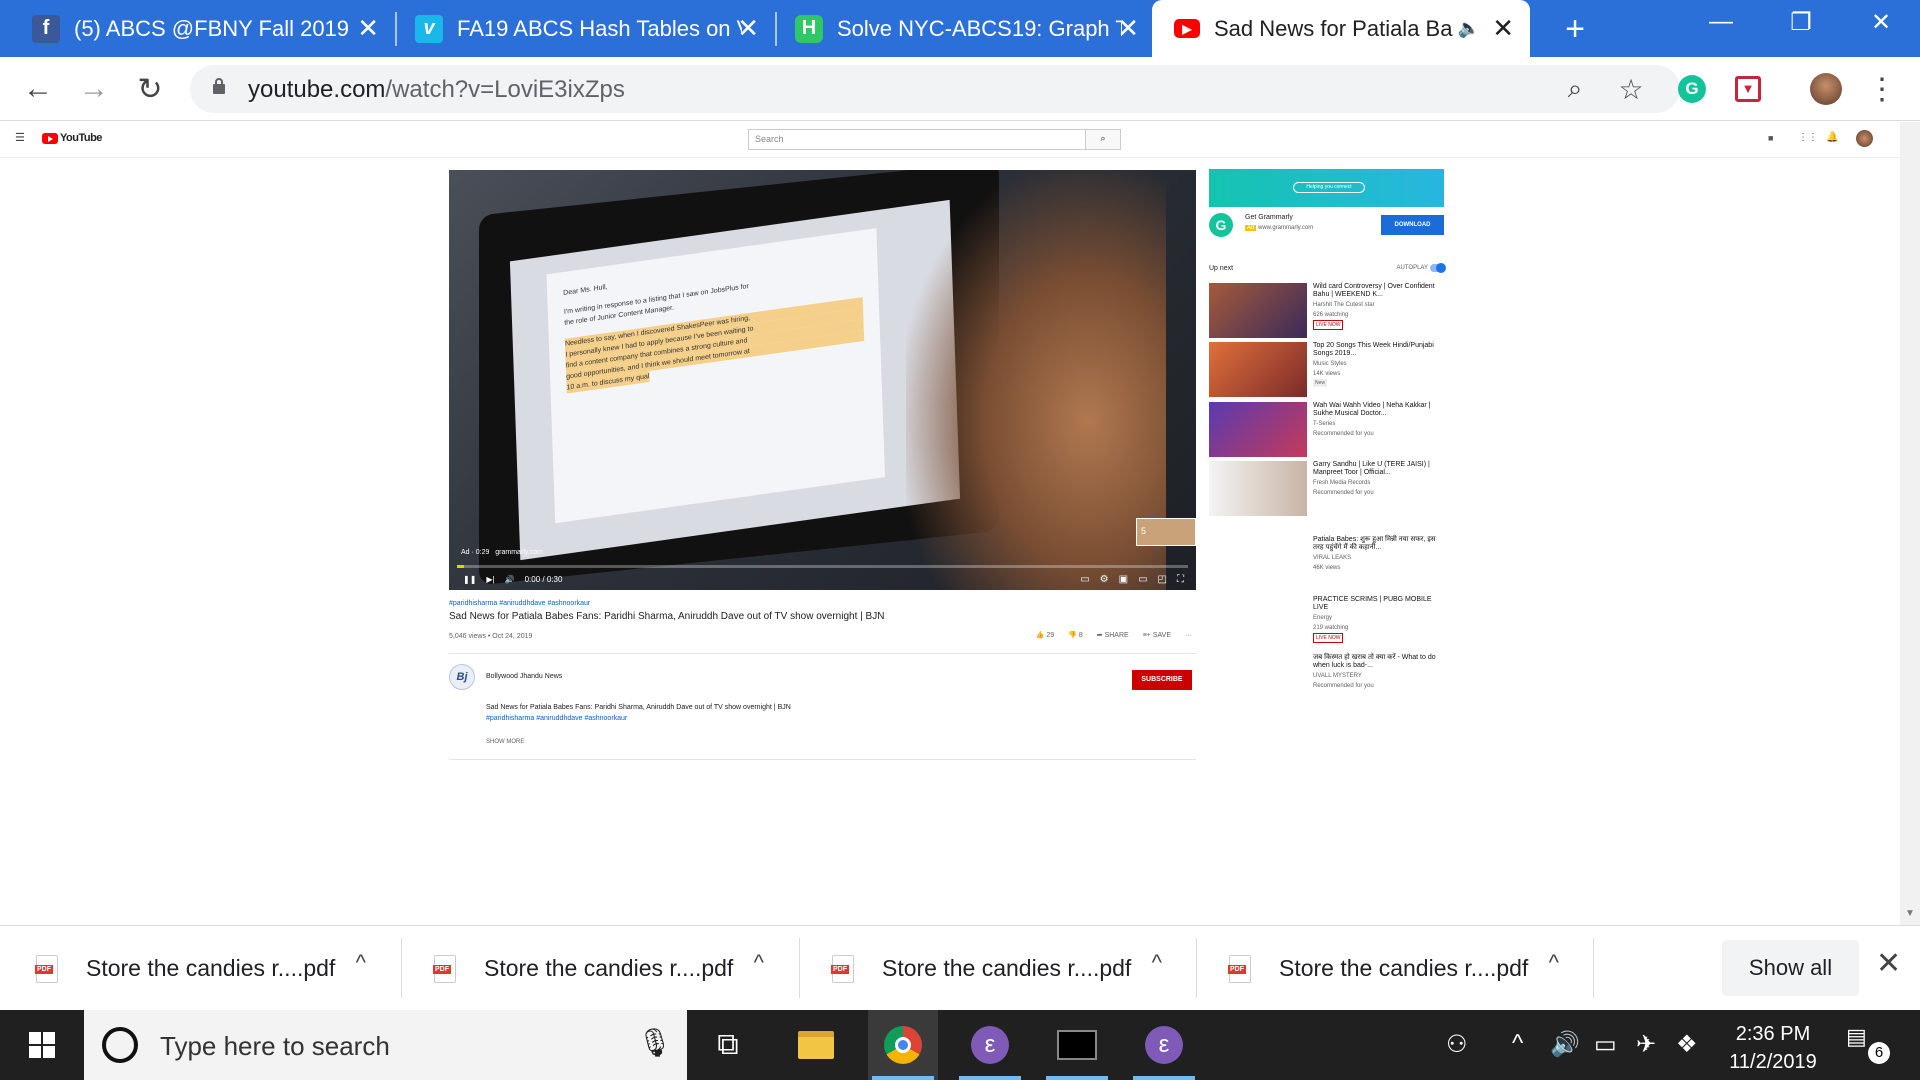  I want to click on start-button, so click(42, 1045).